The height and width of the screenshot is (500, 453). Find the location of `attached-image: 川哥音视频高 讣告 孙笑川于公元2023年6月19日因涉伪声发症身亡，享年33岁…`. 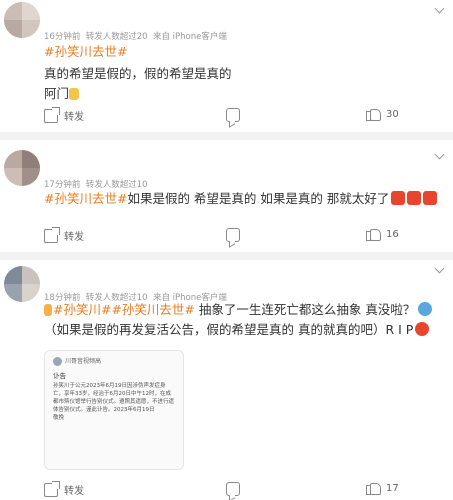

attached-image: 川哥音视频高 讣告 孙笑川于公元2023年6月19日因涉伪声发症身亡，享年33岁… is located at coordinates (114, 410).